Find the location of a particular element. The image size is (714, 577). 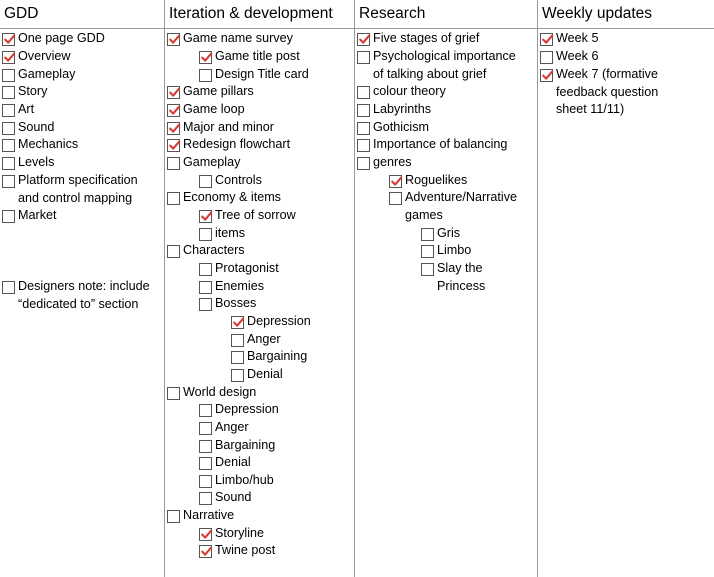

checklist-item: Characters is located at coordinates (206, 251).